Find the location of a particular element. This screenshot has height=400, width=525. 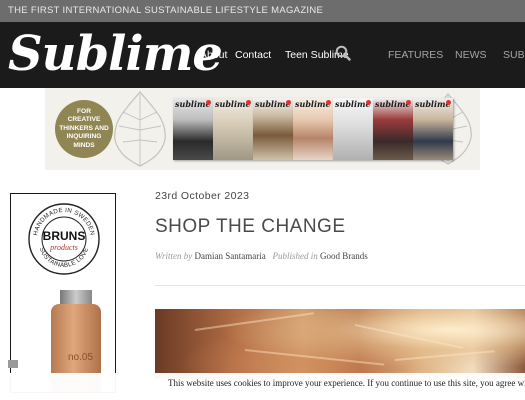

ad-brand-sub: products is located at coordinates (63, 247).